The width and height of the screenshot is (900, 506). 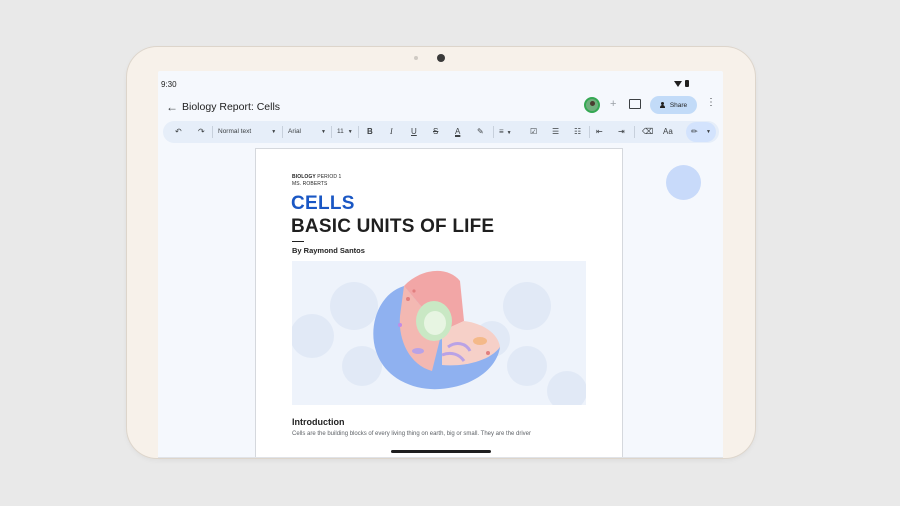 What do you see at coordinates (683, 182) in the screenshot?
I see `floating-action-circle` at bounding box center [683, 182].